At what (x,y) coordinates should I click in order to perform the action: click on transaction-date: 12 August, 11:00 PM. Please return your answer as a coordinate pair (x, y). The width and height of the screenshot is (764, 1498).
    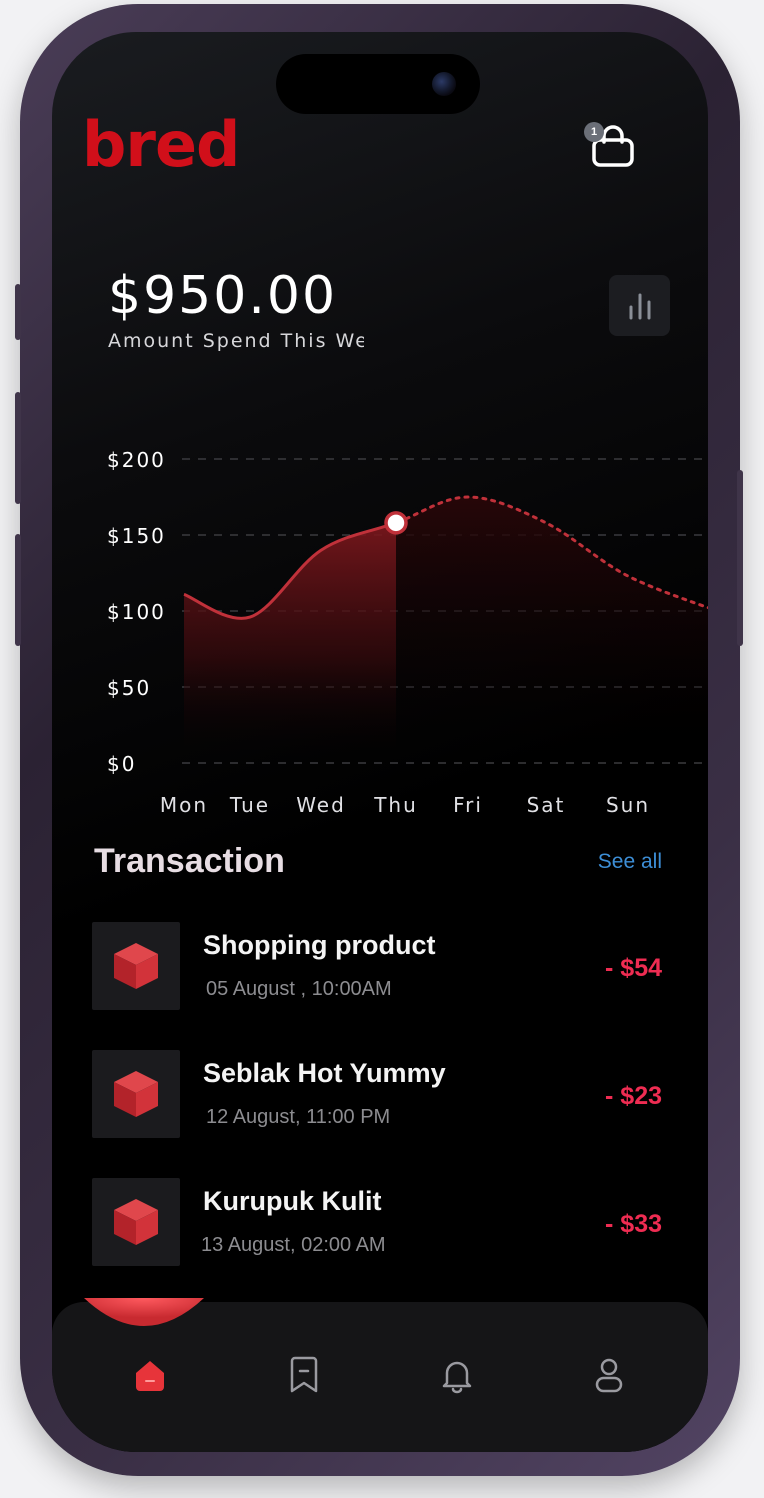
    Looking at the image, I should click on (298, 1117).